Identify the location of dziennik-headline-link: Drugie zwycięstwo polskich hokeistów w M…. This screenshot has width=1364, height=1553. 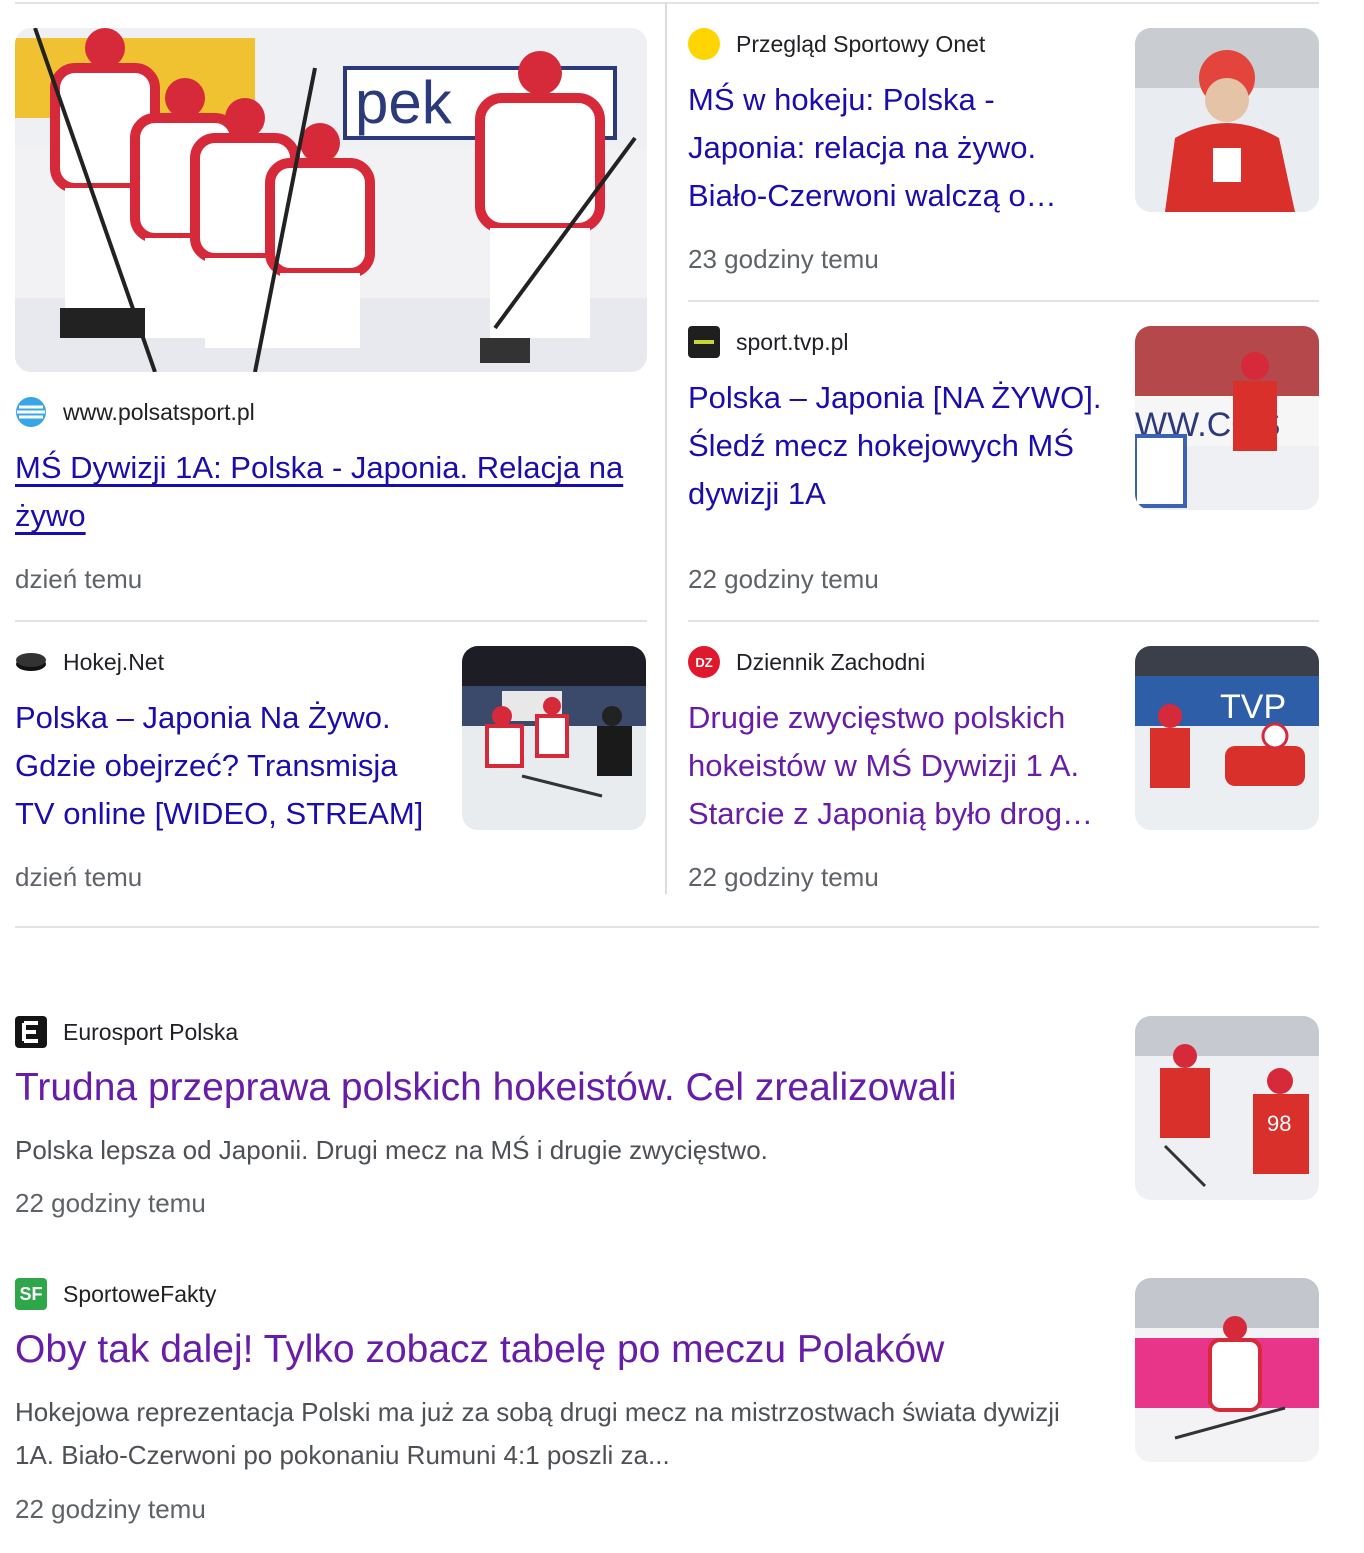
(900, 766).